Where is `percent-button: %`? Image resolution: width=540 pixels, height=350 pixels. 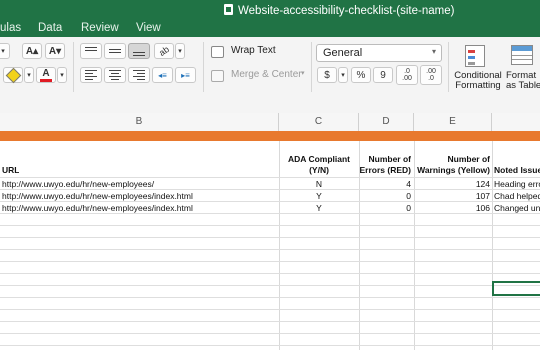 percent-button: % is located at coordinates (361, 75).